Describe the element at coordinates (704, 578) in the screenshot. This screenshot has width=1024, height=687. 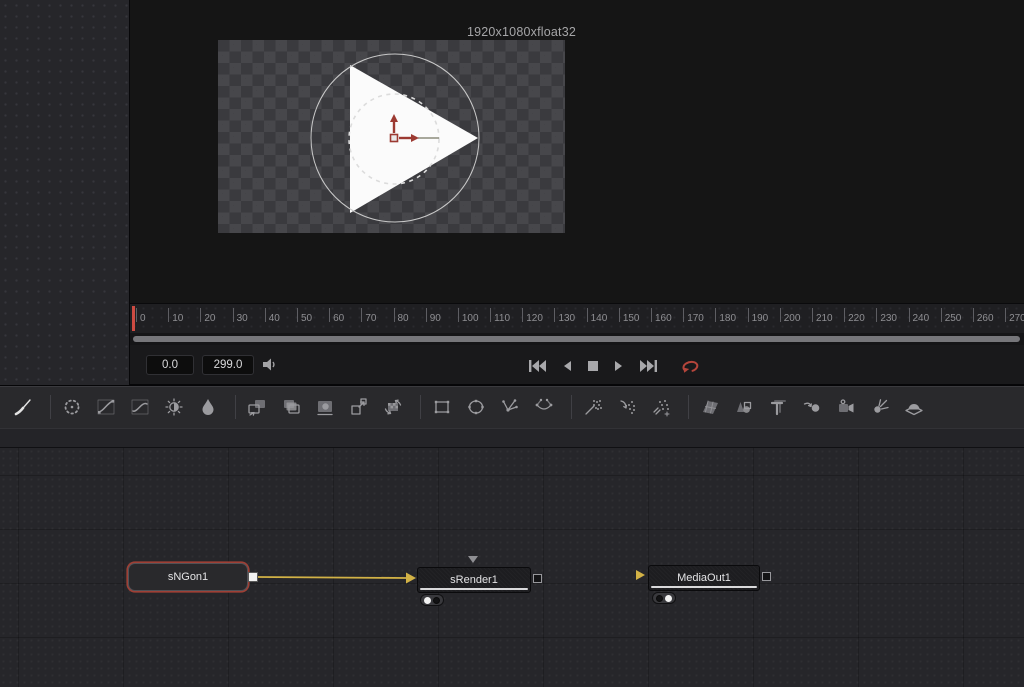
I see `node-mediaout1: MediaOut1` at that location.